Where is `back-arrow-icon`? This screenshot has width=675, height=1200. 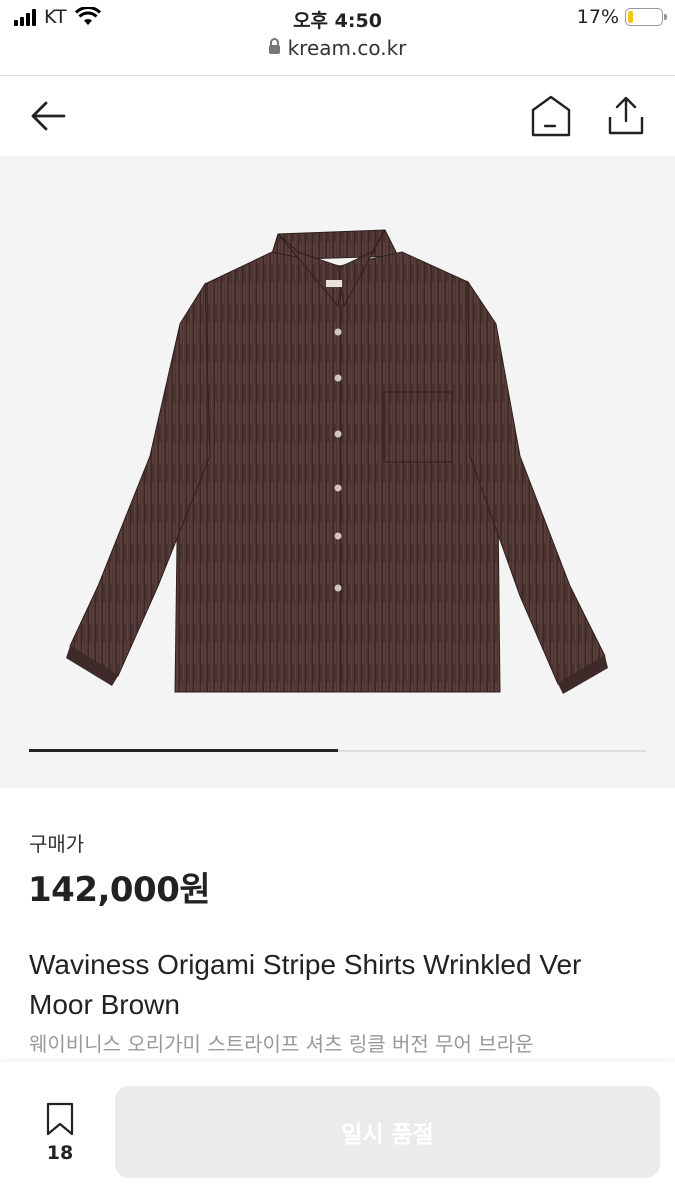
back-arrow-icon is located at coordinates (48, 116).